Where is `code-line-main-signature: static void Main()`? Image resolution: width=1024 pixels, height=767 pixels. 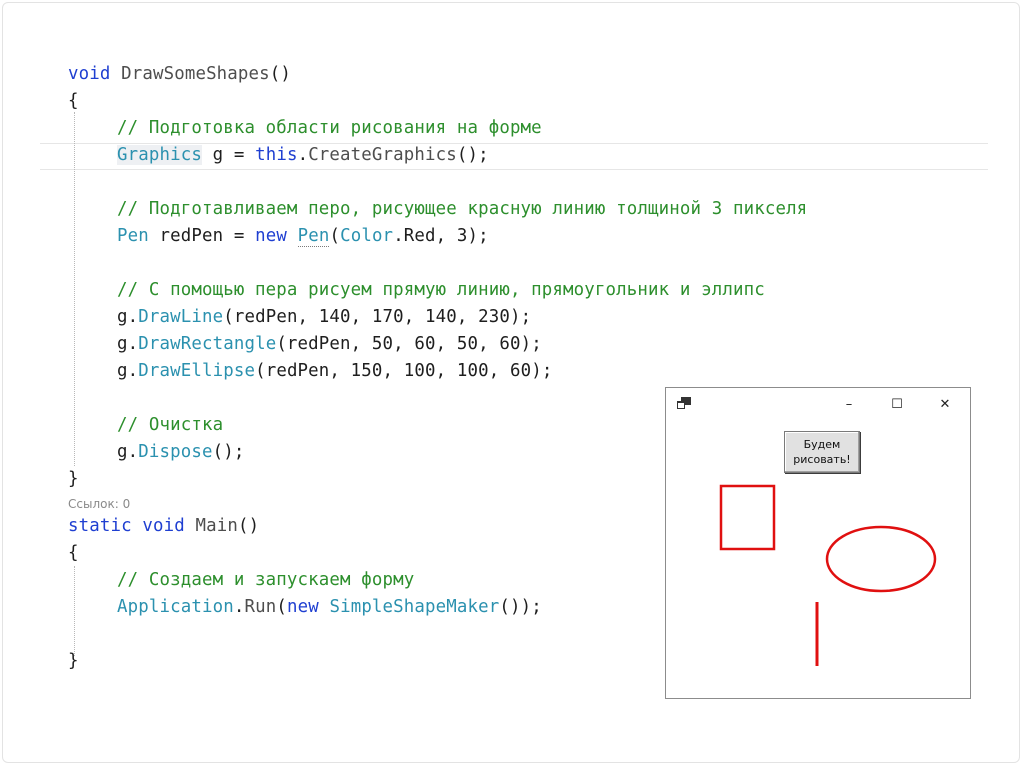 code-line-main-signature: static void Main() is located at coordinates (163, 526).